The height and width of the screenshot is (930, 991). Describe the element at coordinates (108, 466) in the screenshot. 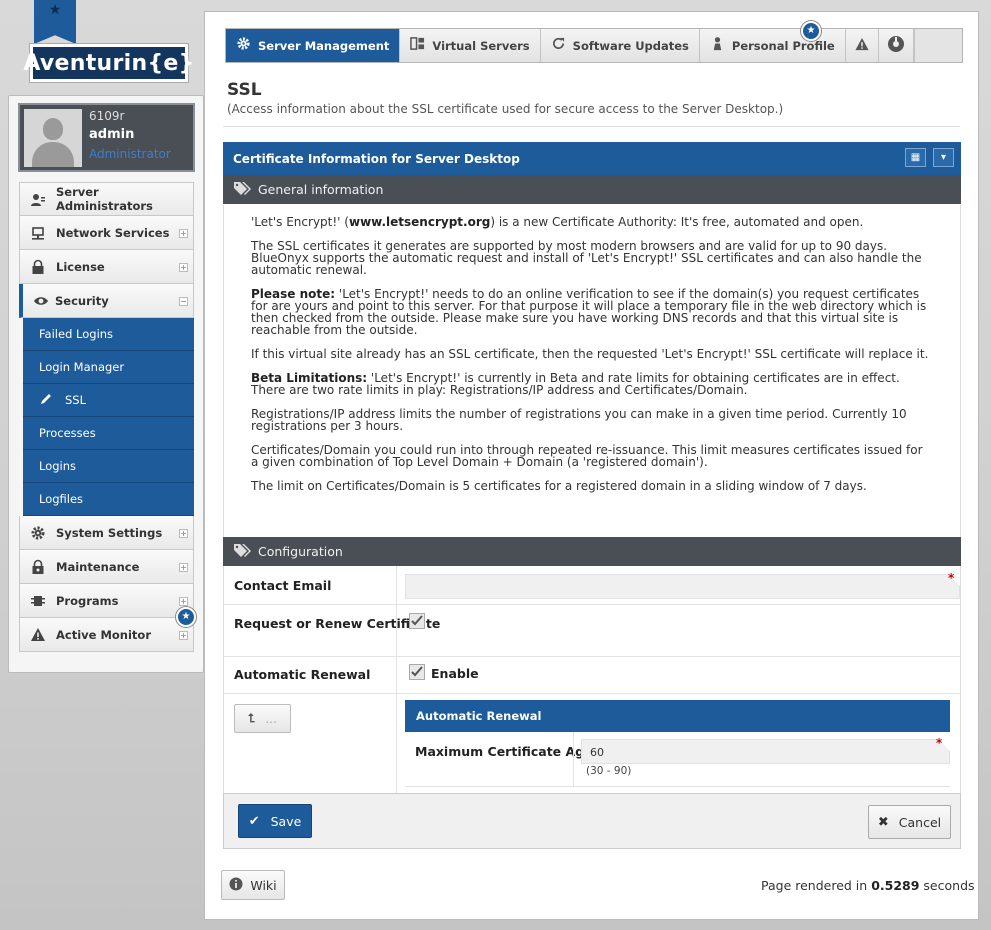

I see `sidebar-subitem-logins: Logins` at that location.